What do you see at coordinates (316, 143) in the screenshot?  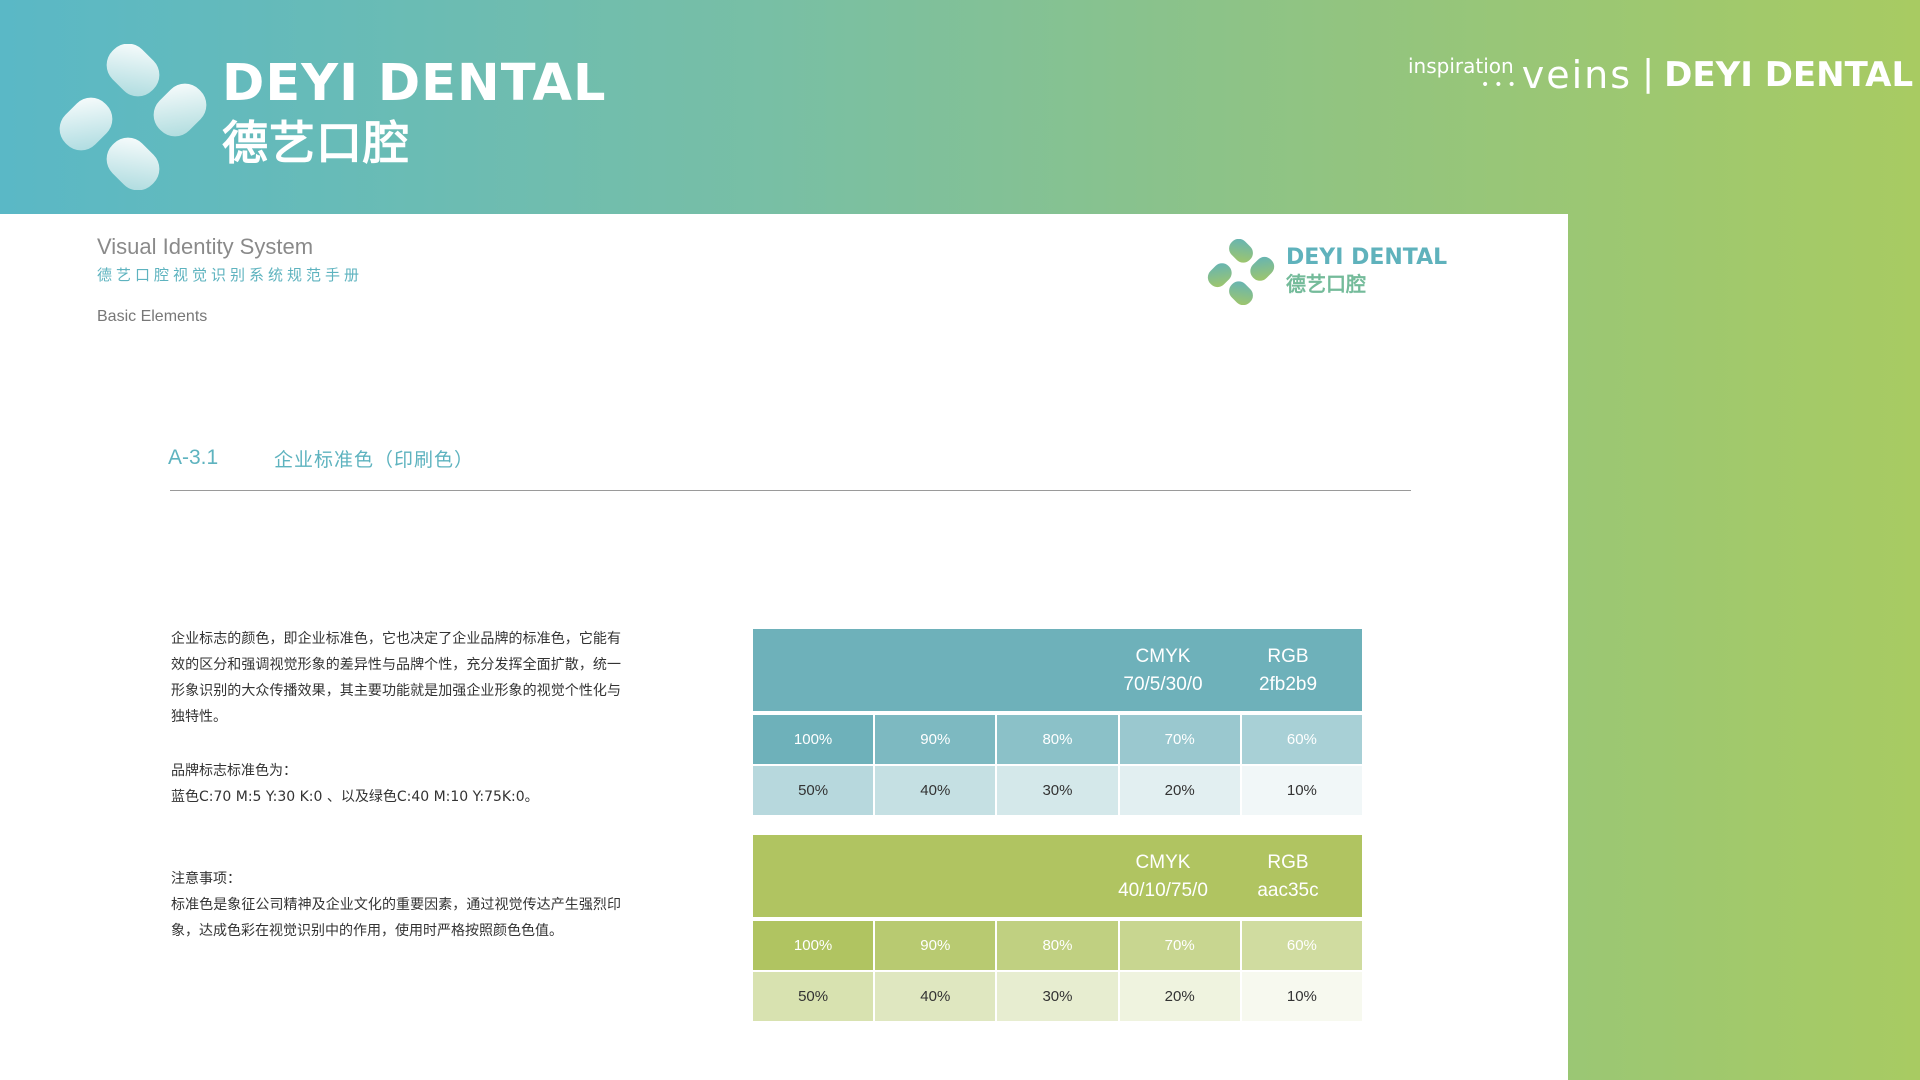 I see `brand-name-cn: 德艺口腔` at bounding box center [316, 143].